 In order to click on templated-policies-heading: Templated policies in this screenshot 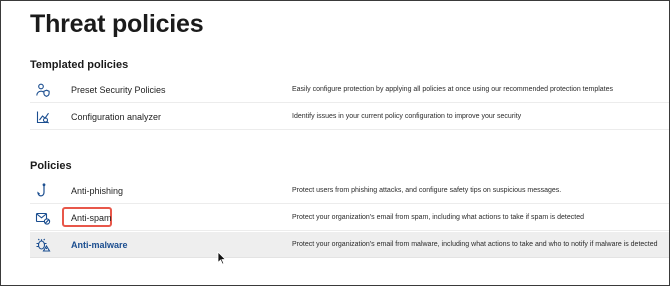, I will do `click(79, 65)`.